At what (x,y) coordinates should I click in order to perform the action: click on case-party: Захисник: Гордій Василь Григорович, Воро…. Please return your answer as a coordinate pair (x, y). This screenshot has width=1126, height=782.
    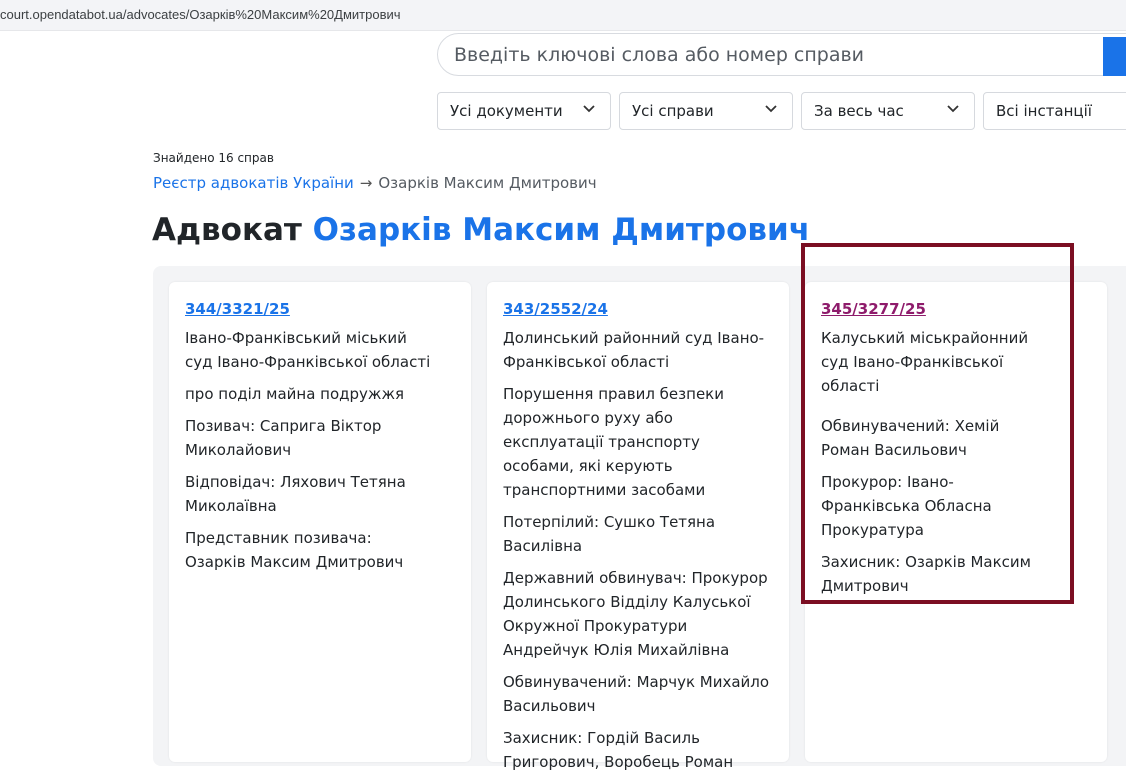
    Looking at the image, I should click on (618, 750).